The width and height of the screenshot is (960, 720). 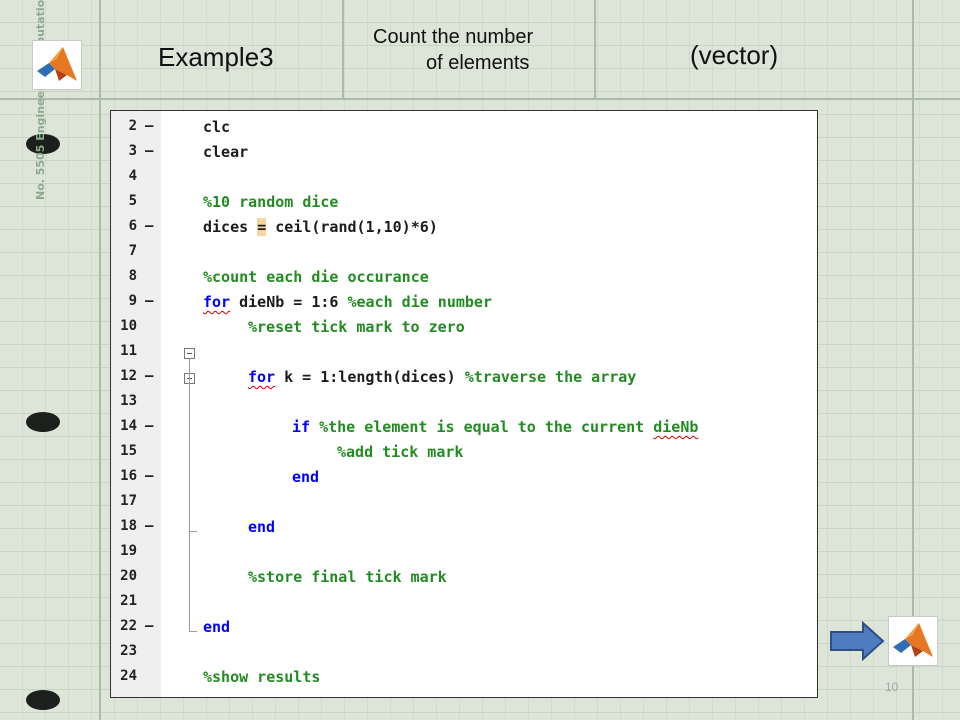 I want to click on keyword: if, so click(x=301, y=427).